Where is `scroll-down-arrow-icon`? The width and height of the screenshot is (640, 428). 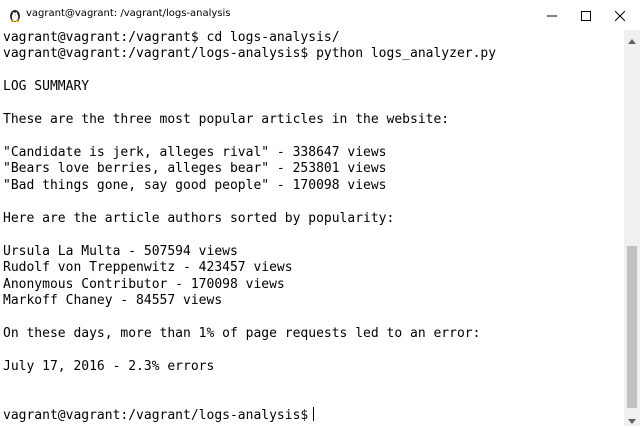 scroll-down-arrow-icon is located at coordinates (632, 418).